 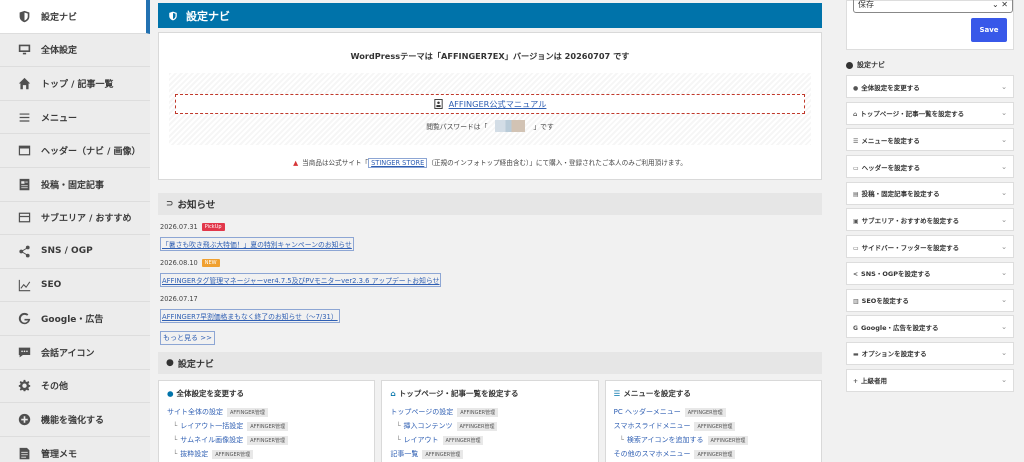 What do you see at coordinates (856, 168) in the screenshot?
I see `header-icon: ▭` at bounding box center [856, 168].